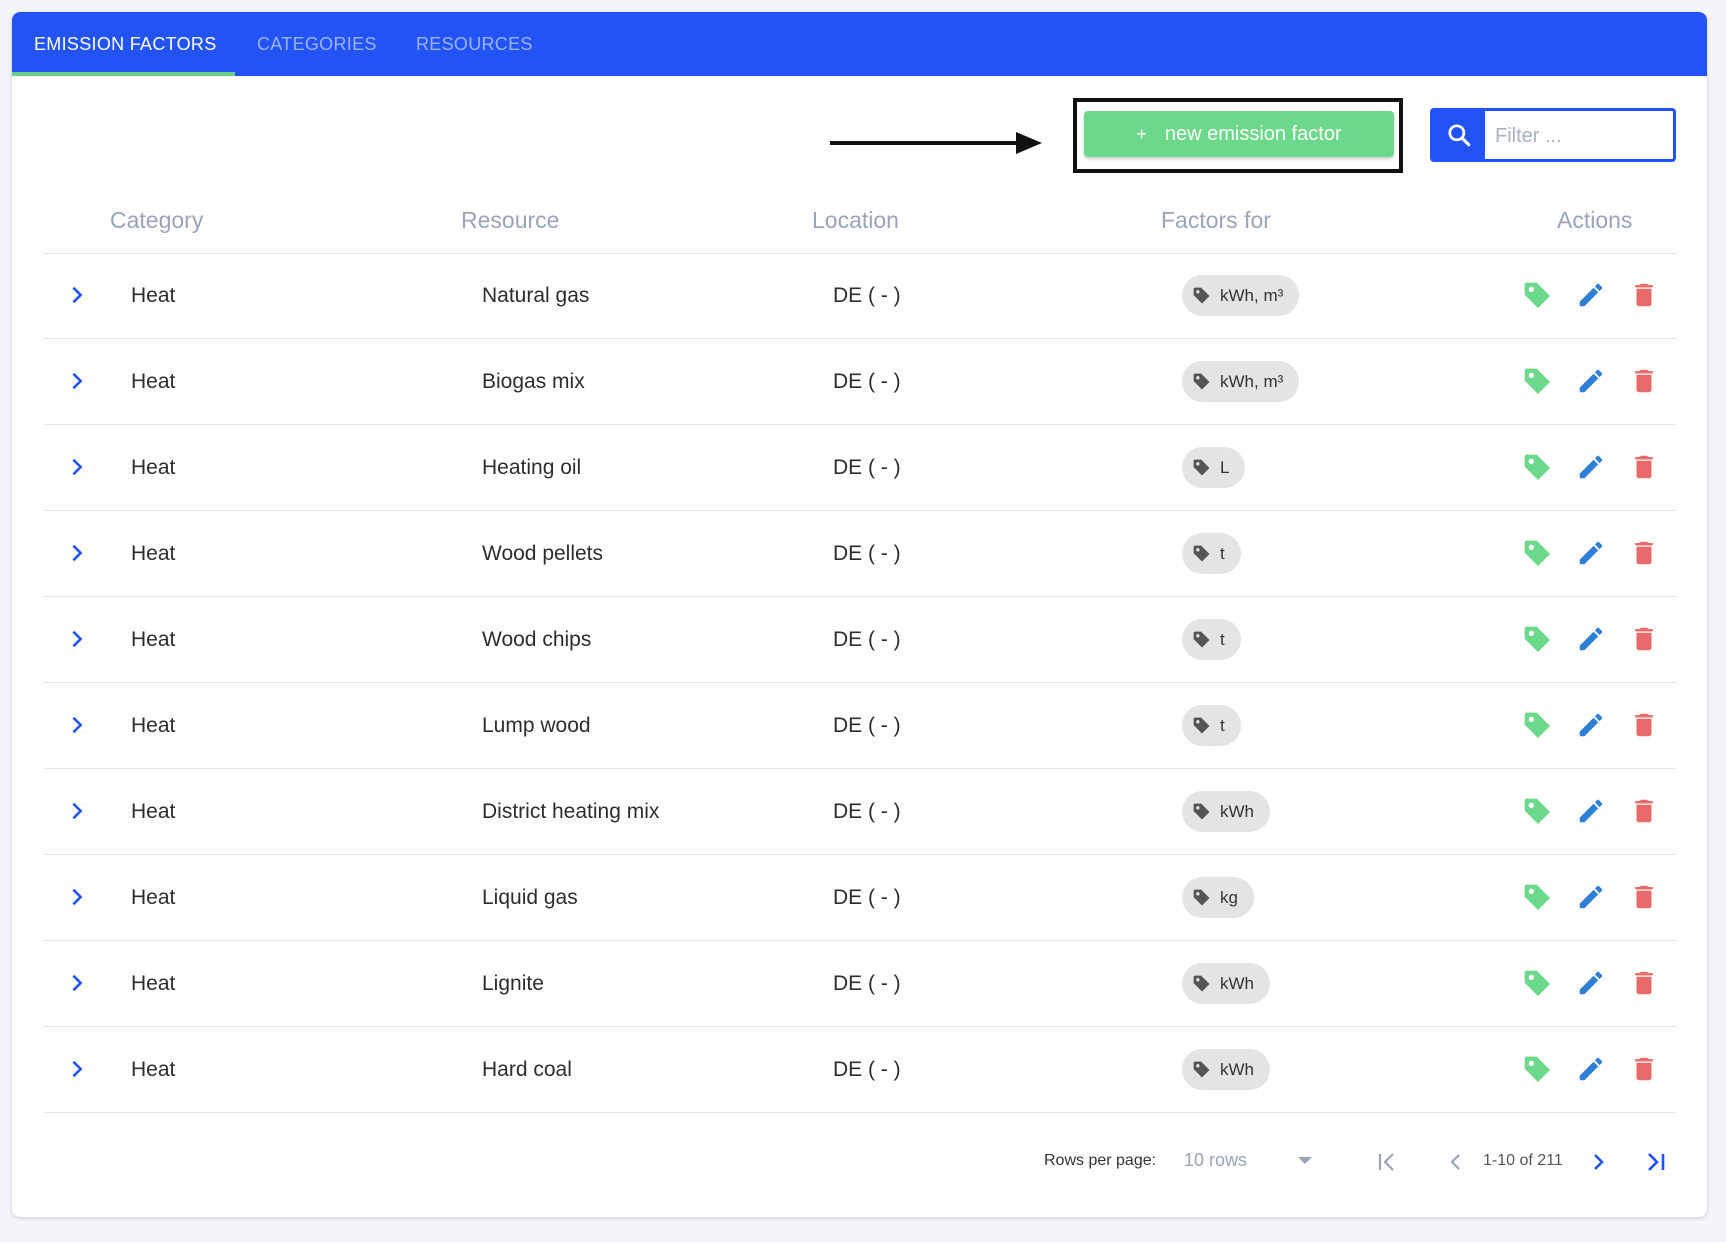  I want to click on last-page-icon, so click(1656, 1162).